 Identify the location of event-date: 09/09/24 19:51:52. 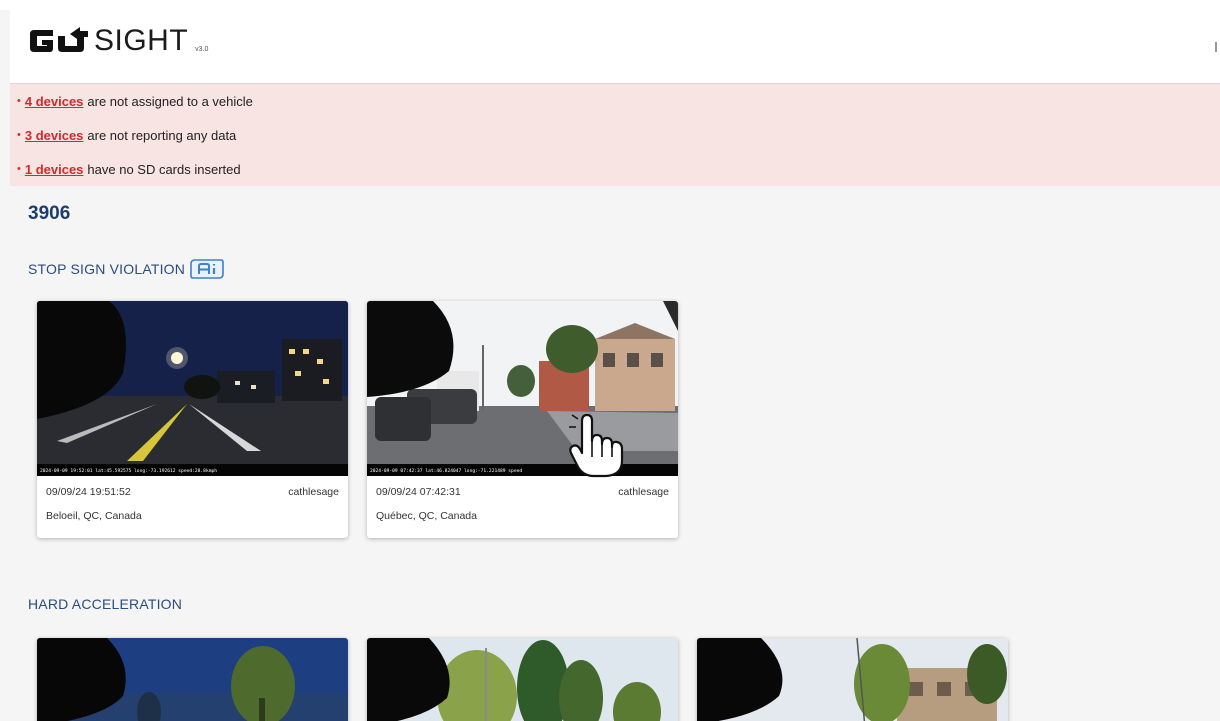
(88, 492).